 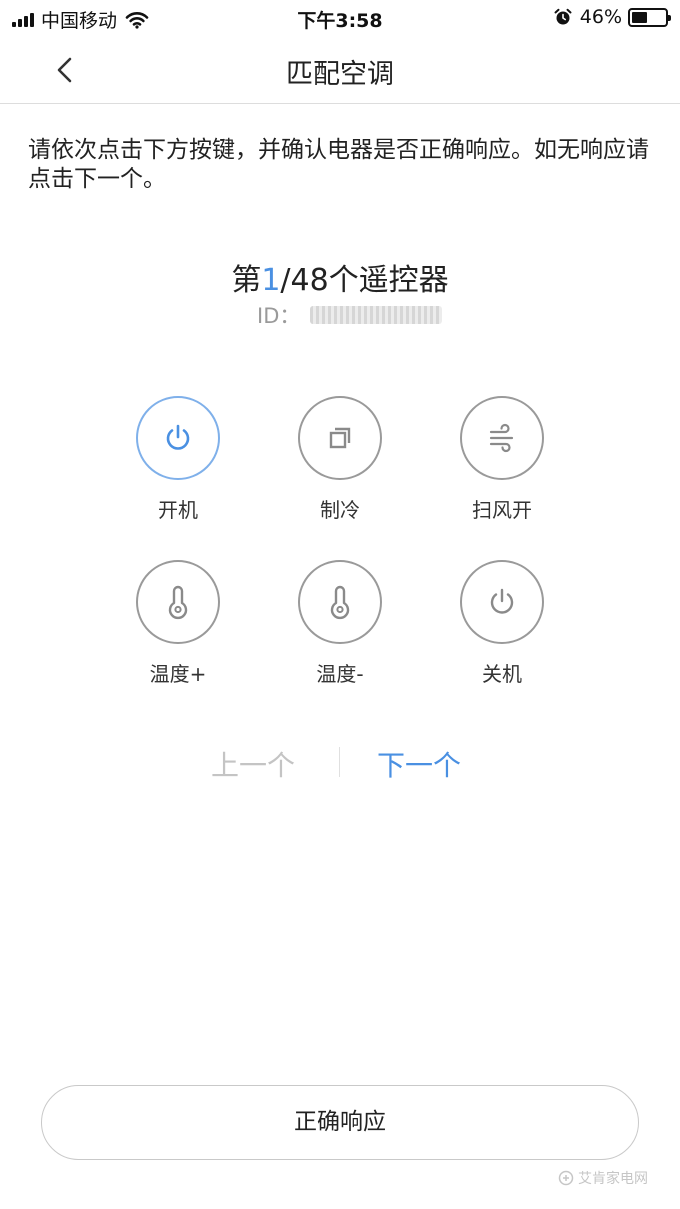 I want to click on key-temp-down-circle, so click(x=340, y=602).